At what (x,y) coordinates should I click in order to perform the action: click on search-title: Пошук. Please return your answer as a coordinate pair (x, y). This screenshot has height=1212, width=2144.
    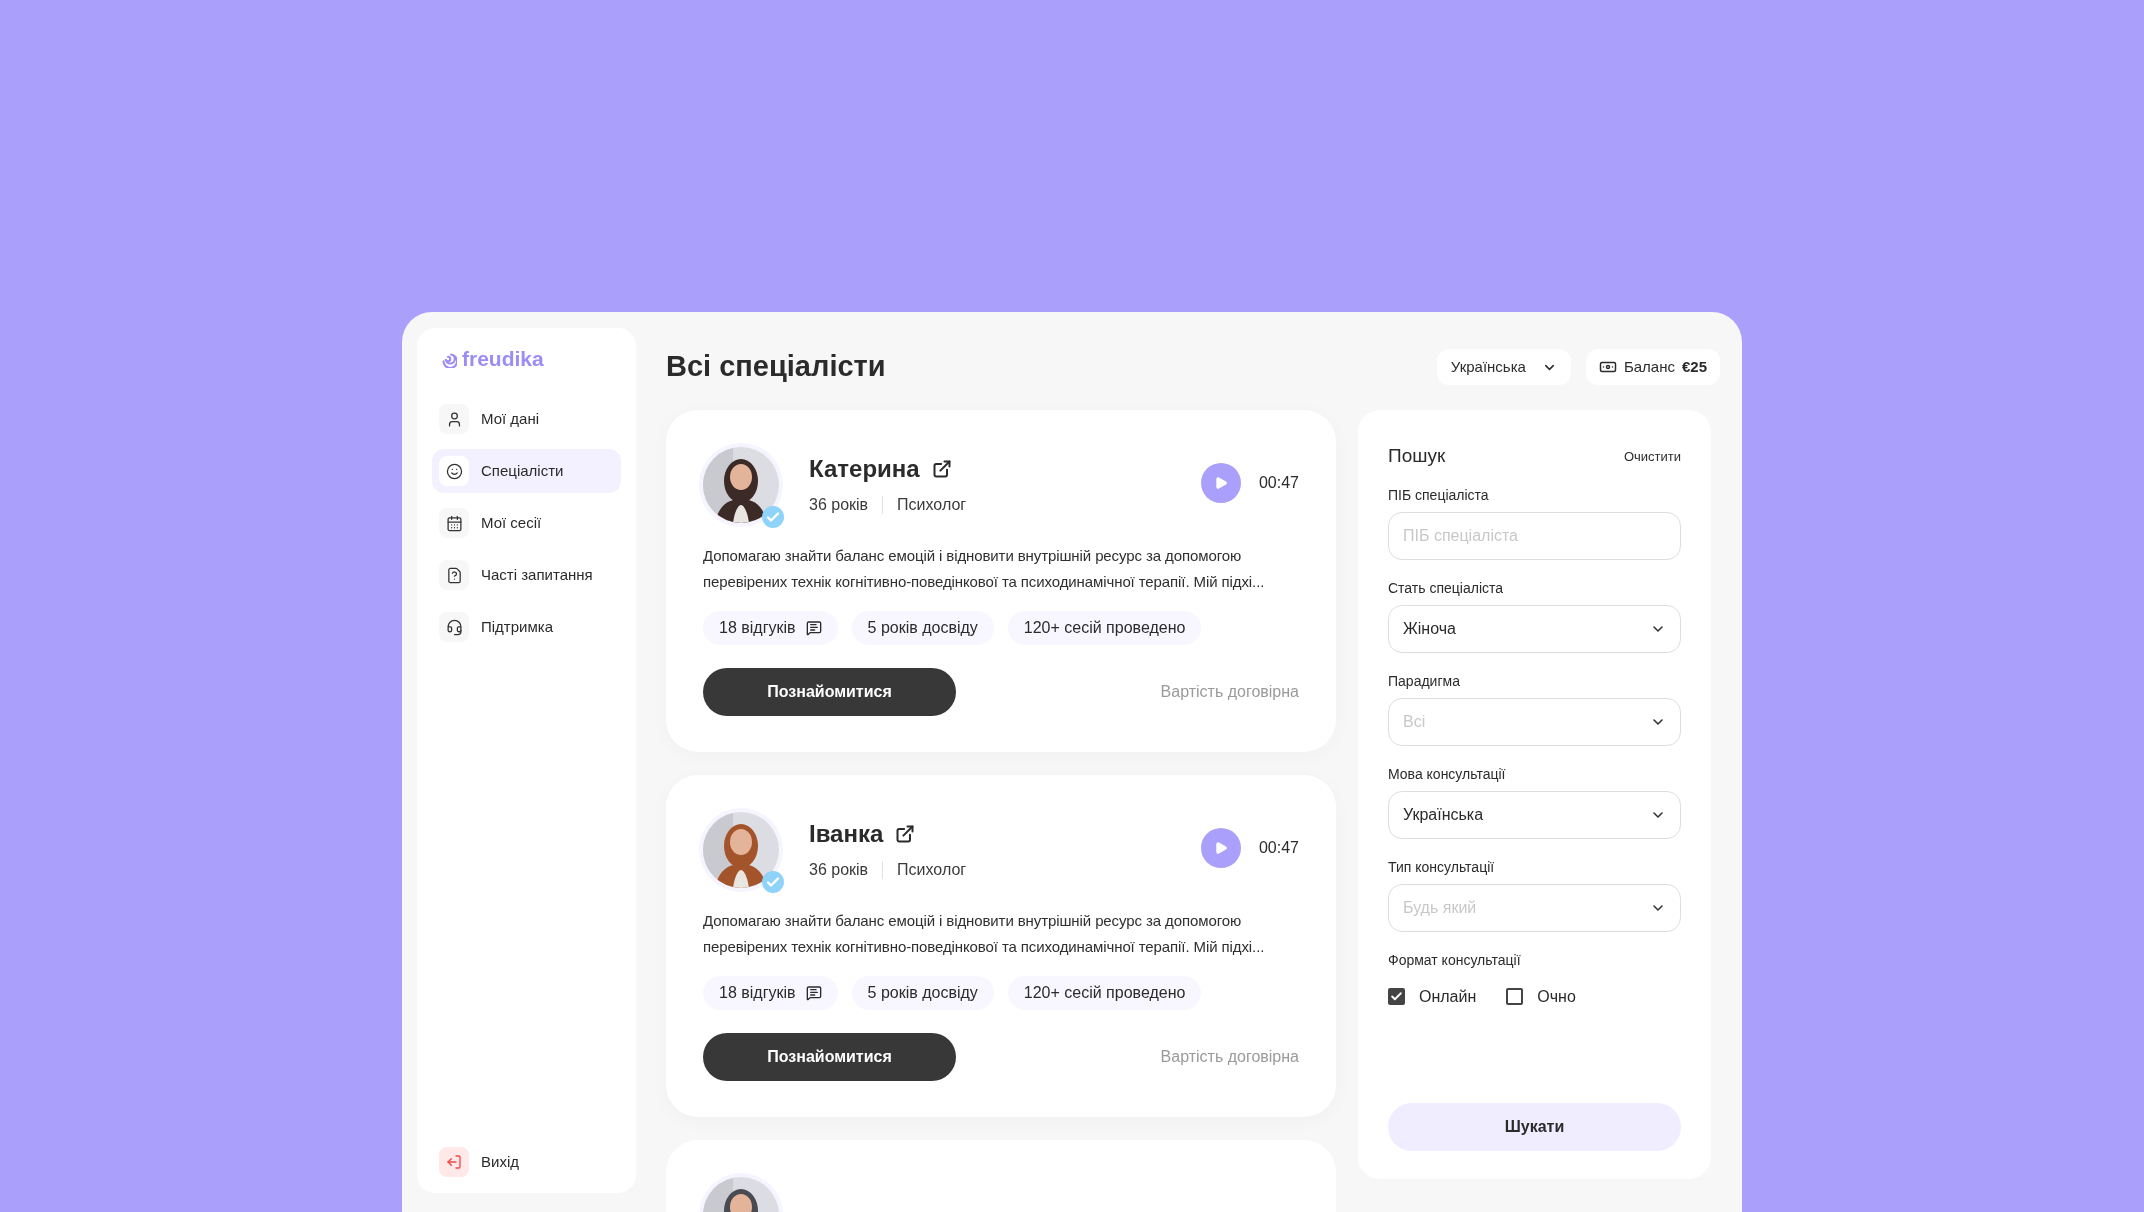
    Looking at the image, I should click on (1417, 456).